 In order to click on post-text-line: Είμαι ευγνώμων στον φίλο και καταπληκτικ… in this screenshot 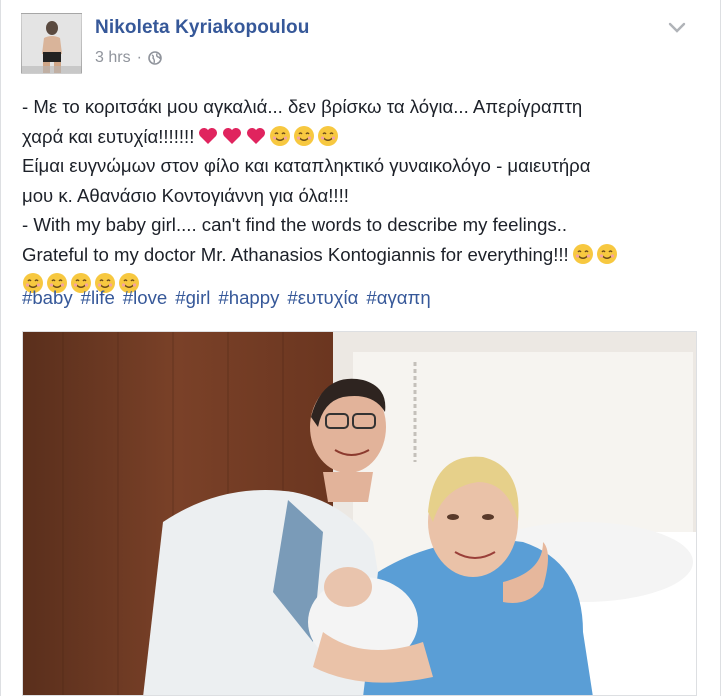, I will do `click(306, 165)`.